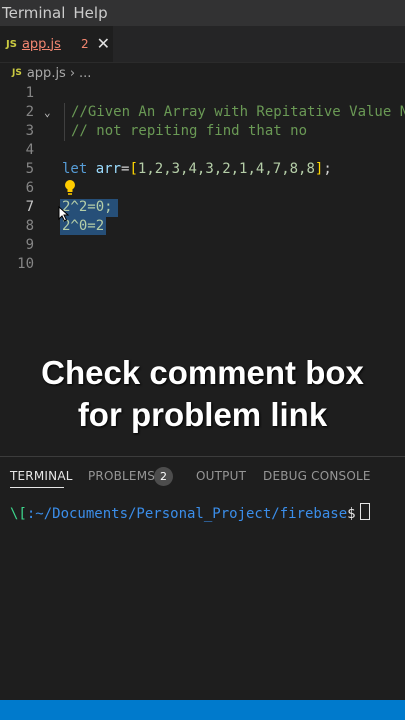 This screenshot has height=720, width=405. What do you see at coordinates (226, 169) in the screenshot?
I see `array-values: 1,2,3,4,3,2,1,4,7,8,8` at bounding box center [226, 169].